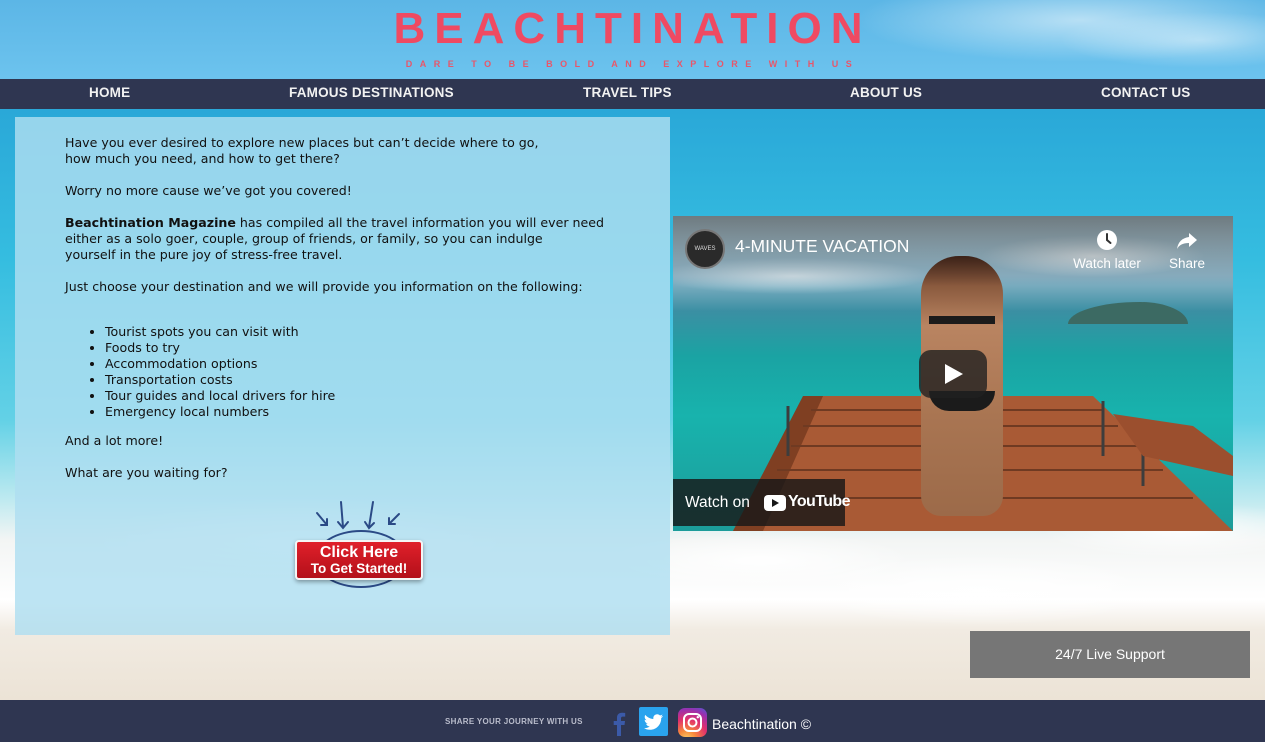 This screenshot has height=742, width=1265. Describe the element at coordinates (146, 472) in the screenshot. I see `intro-paragraph-6: What are you waiting for?` at that location.